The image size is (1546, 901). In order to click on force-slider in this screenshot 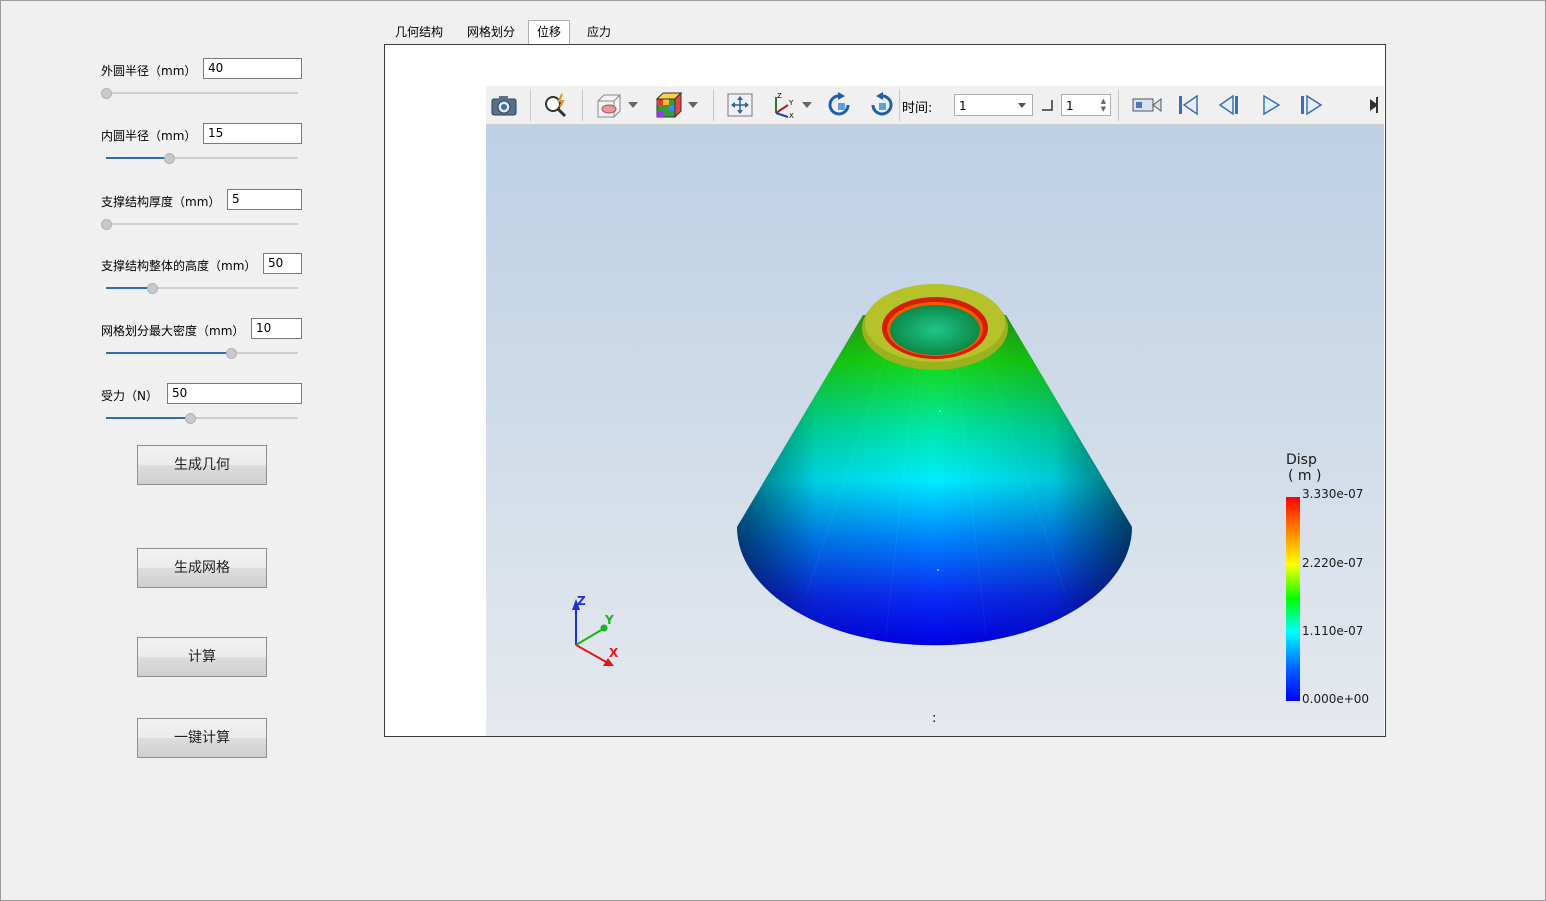, I will do `click(202, 418)`.